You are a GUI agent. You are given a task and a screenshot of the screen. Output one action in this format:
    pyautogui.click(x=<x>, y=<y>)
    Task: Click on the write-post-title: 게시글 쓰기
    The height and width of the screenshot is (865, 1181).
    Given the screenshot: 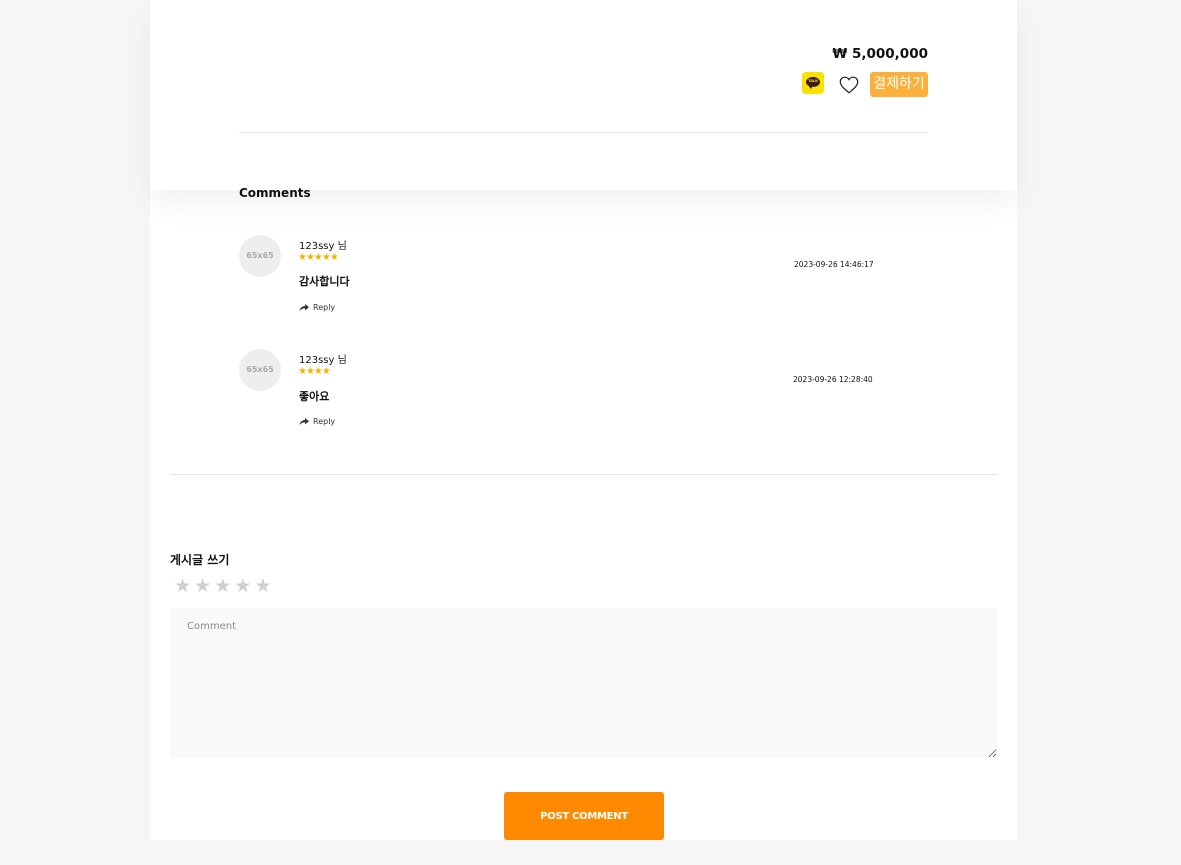 What is the action you would take?
    pyautogui.click(x=200, y=560)
    